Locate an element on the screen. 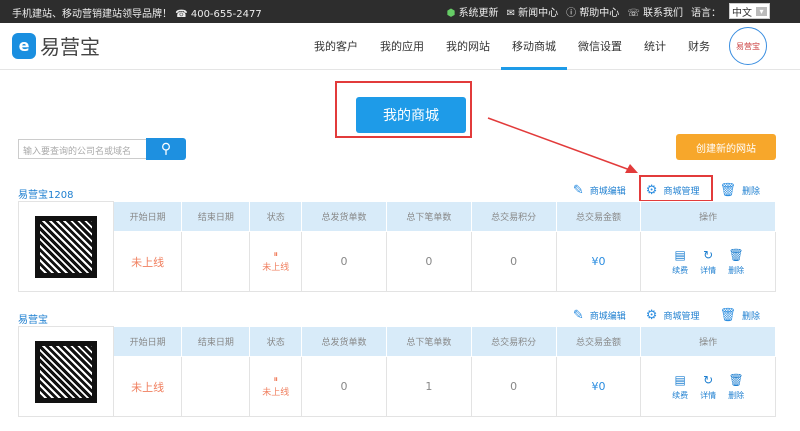  search-icon: ⚲ is located at coordinates (166, 149).